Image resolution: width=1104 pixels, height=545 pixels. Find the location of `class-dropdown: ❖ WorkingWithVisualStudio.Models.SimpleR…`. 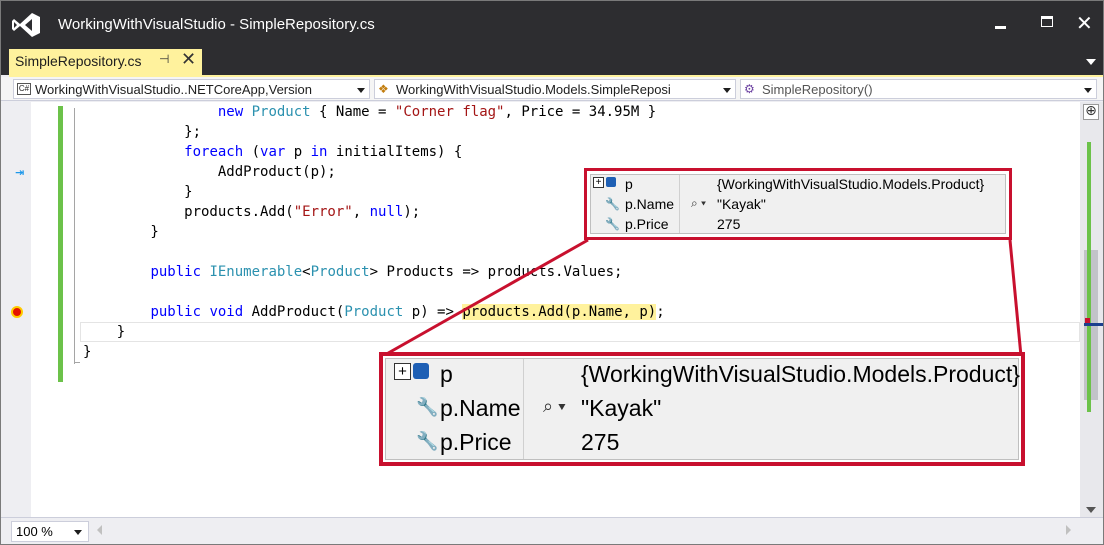

class-dropdown: ❖ WorkingWithVisualStudio.Models.SimpleR… is located at coordinates (555, 89).